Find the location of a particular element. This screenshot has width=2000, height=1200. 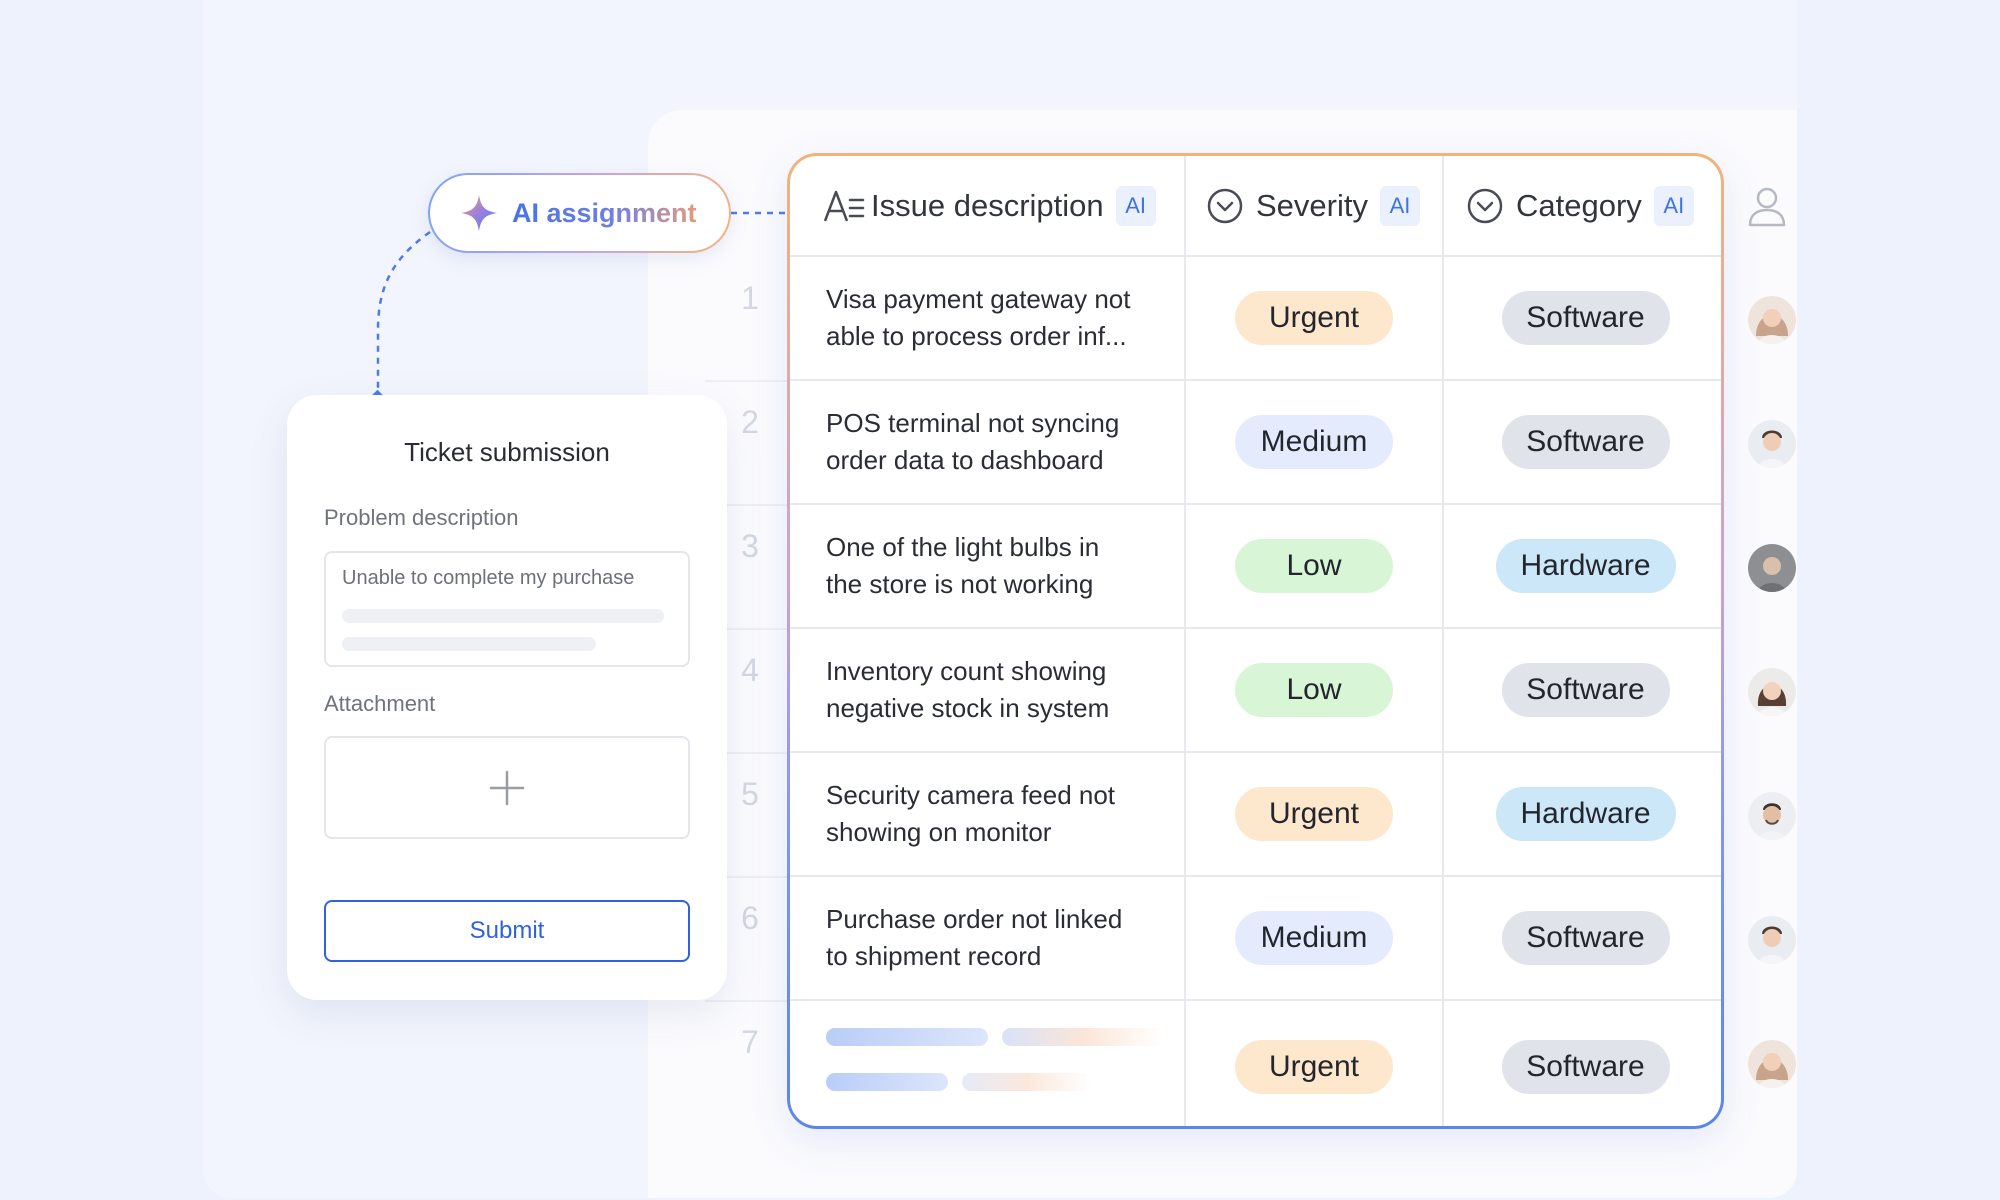

attachment-dropzone is located at coordinates (507, 787).